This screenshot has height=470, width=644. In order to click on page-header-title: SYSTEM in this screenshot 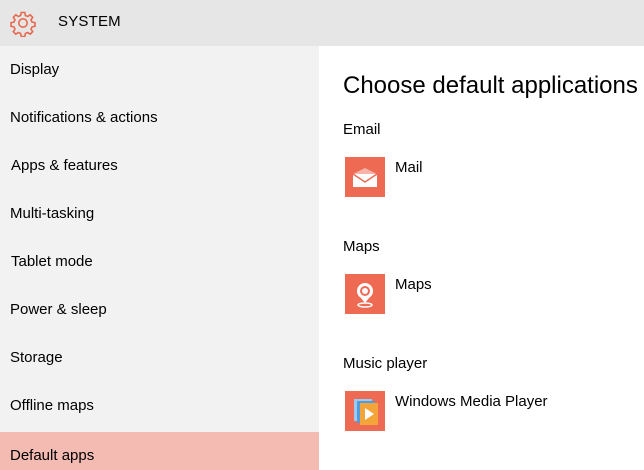, I will do `click(89, 21)`.